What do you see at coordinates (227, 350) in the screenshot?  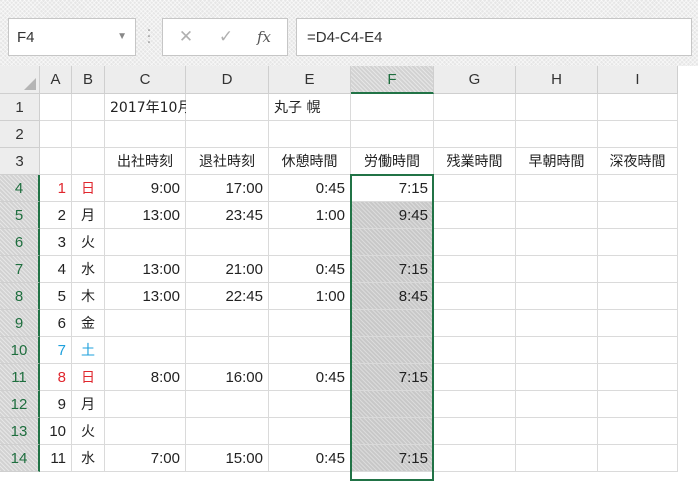 I see `cell-d10` at bounding box center [227, 350].